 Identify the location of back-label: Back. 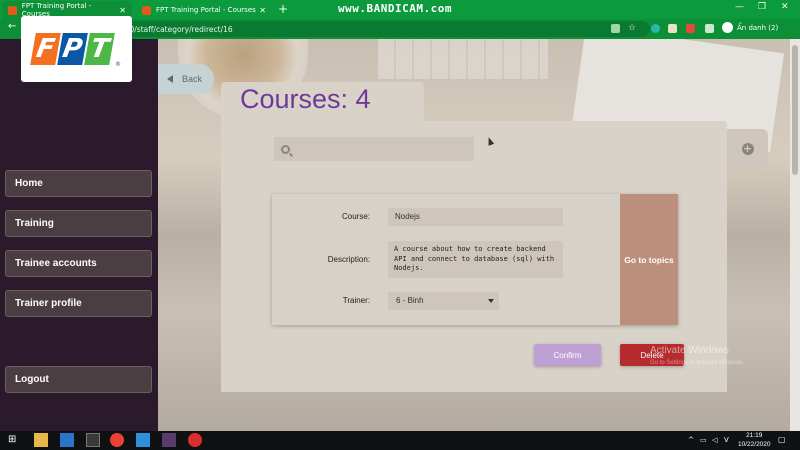
(192, 79).